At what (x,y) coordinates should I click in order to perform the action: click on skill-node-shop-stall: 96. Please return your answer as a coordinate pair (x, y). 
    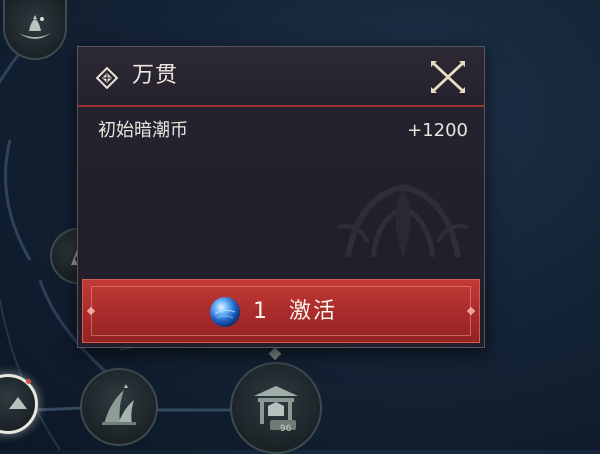
    Looking at the image, I should click on (276, 408).